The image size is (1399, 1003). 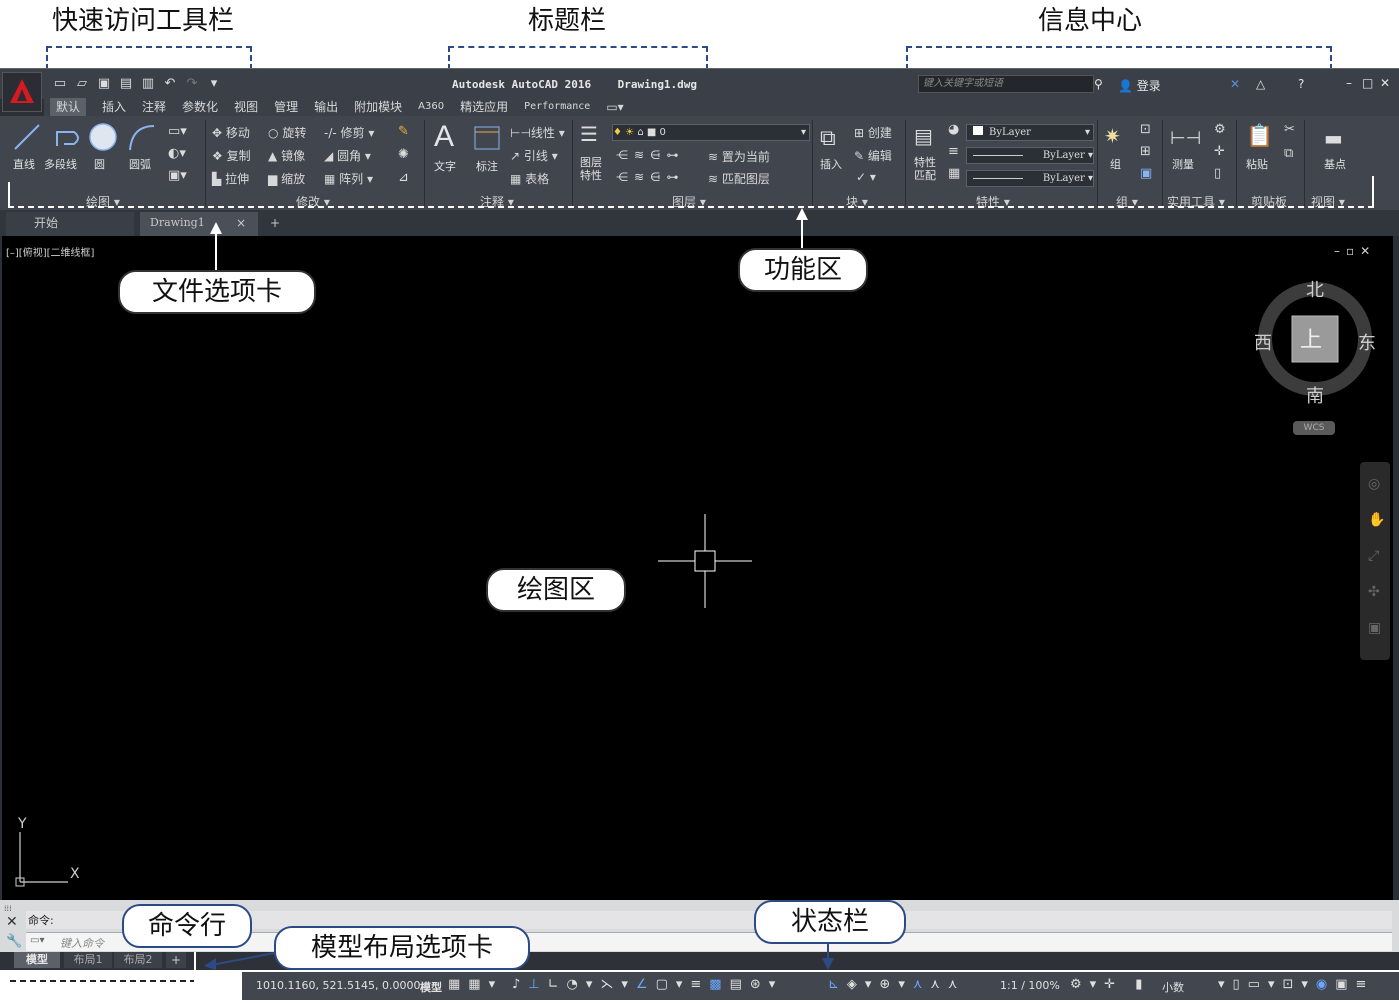 I want to click on viewcube-top-face: 上, so click(x=1311, y=338).